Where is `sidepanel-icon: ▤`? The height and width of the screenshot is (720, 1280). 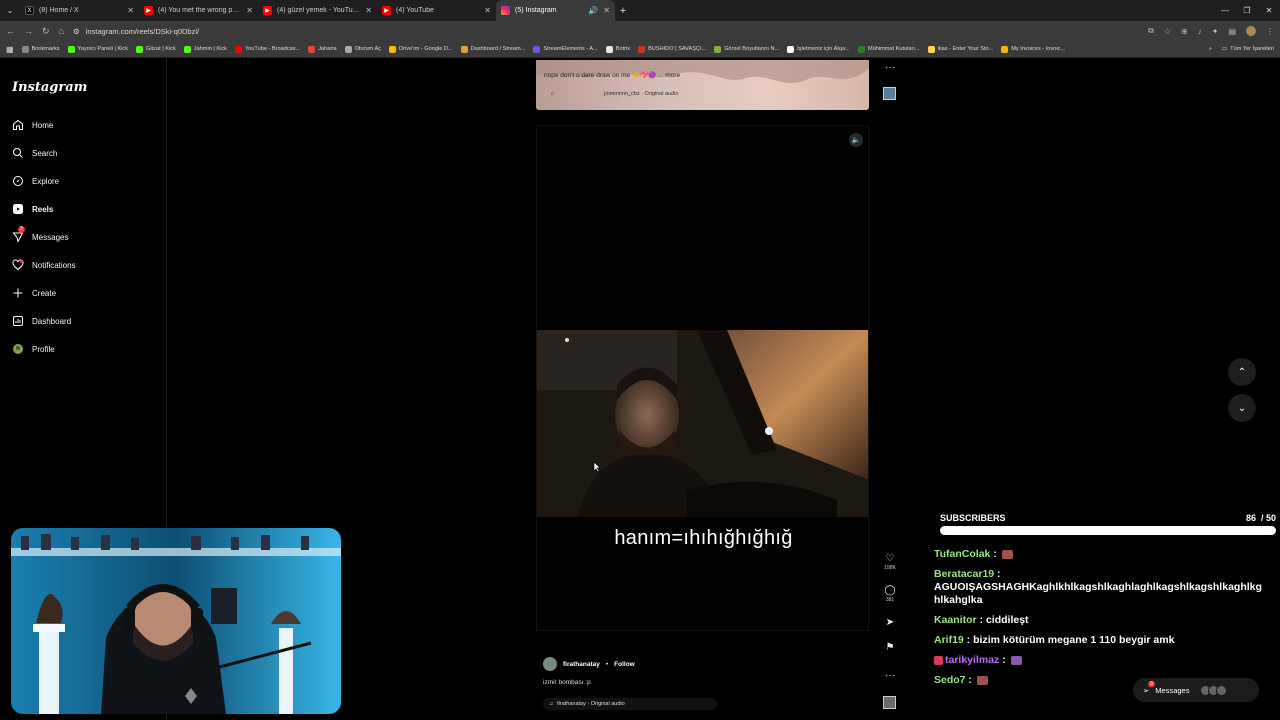 sidepanel-icon: ▤ is located at coordinates (1232, 31).